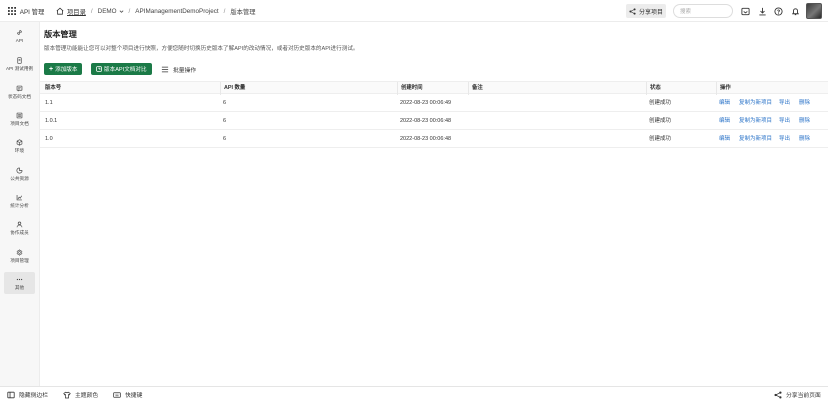 The height and width of the screenshot is (401, 828). I want to click on sidebar-item-project-docs: 项目文档, so click(19, 119).